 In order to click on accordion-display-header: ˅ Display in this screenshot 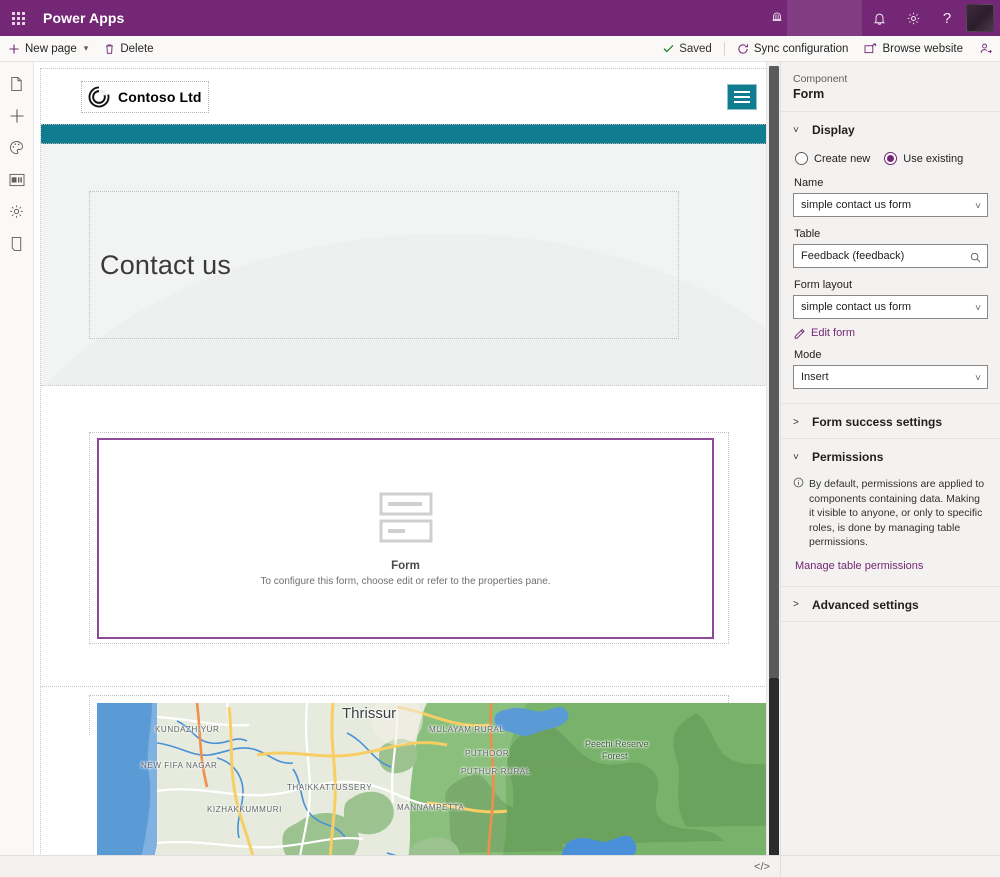, I will do `click(890, 129)`.